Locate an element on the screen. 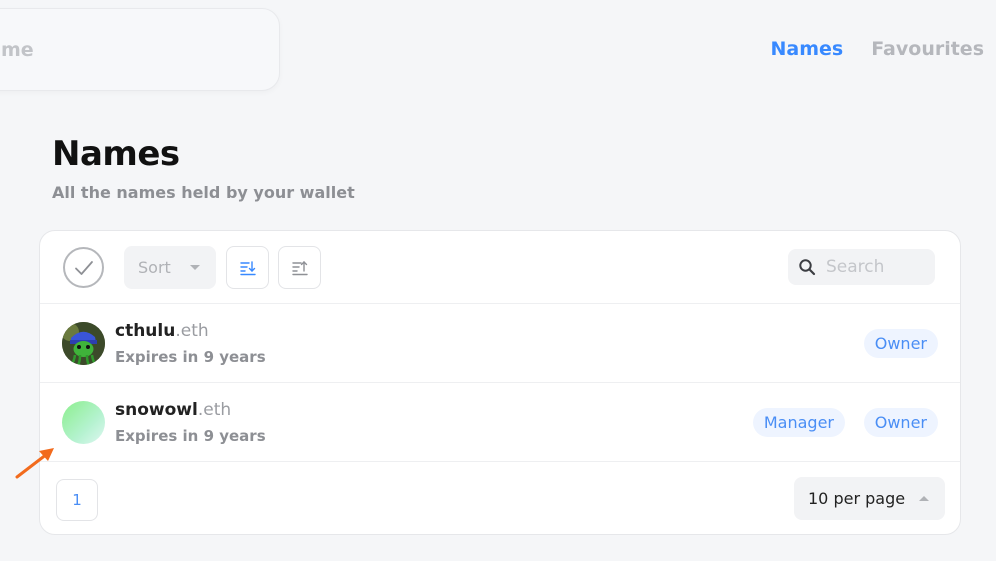  nav-link-names: Names is located at coordinates (806, 49).